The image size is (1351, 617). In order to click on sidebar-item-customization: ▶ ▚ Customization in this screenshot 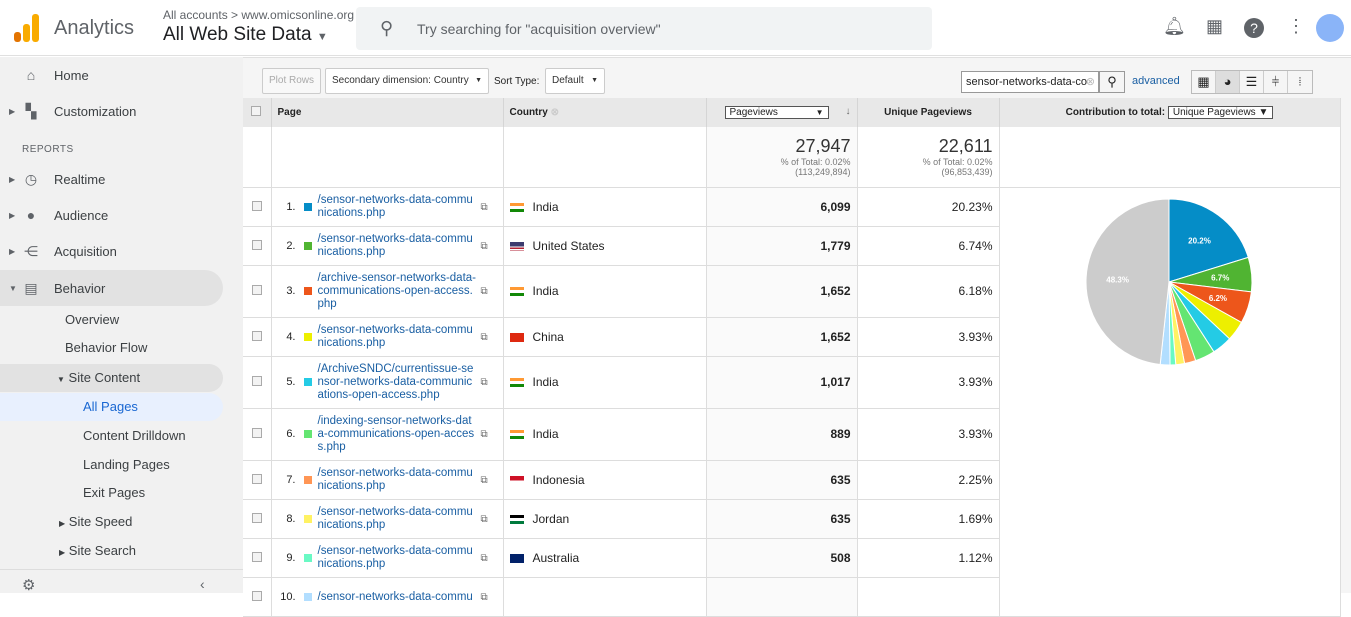, I will do `click(121, 111)`.